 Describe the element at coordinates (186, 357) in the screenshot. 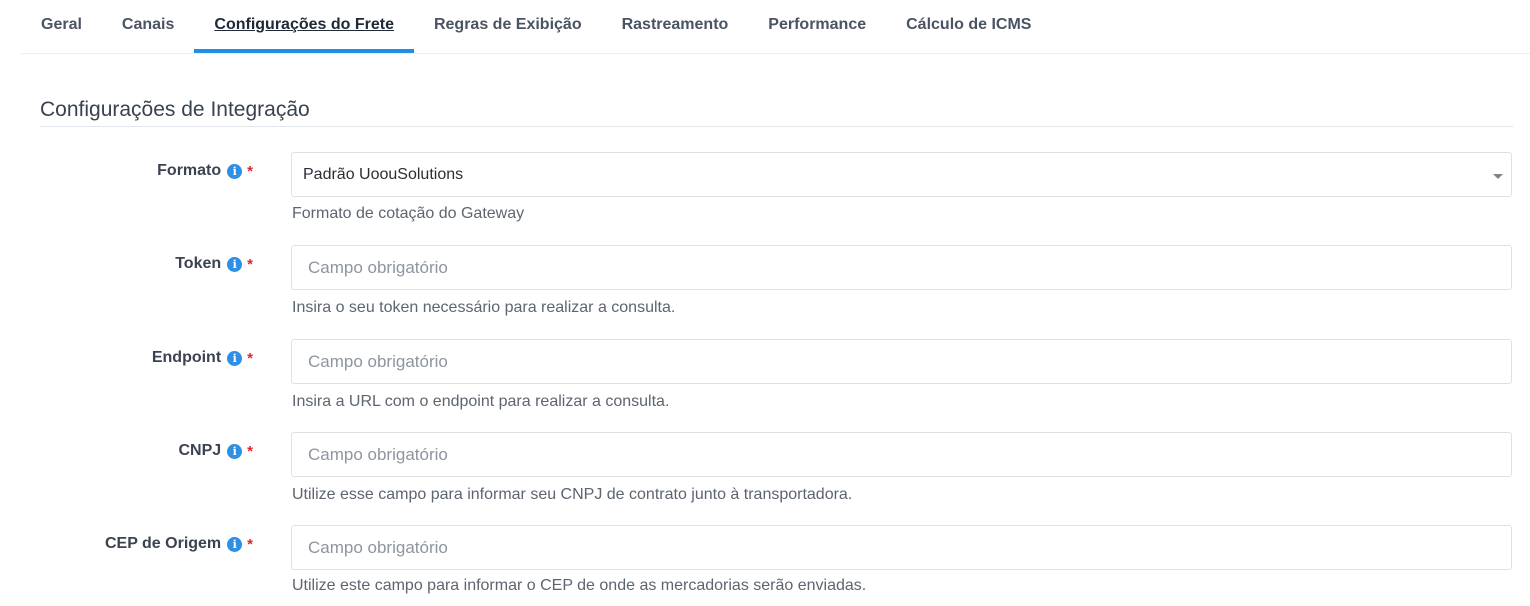

I see `endpoint-label: Endpoint` at that location.